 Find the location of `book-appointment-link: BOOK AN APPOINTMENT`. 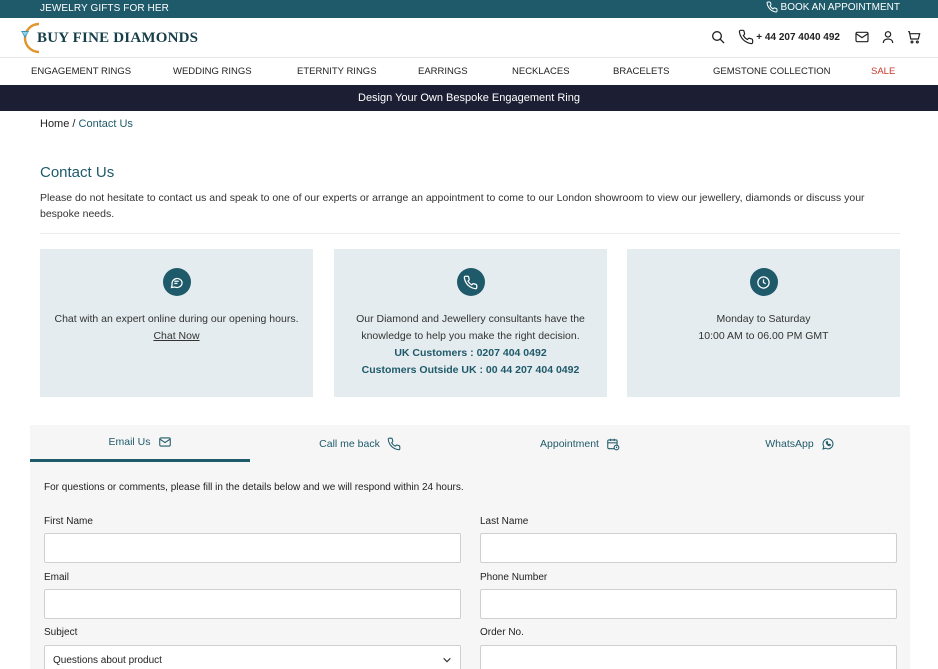

book-appointment-link: BOOK AN APPOINTMENT is located at coordinates (833, 7).